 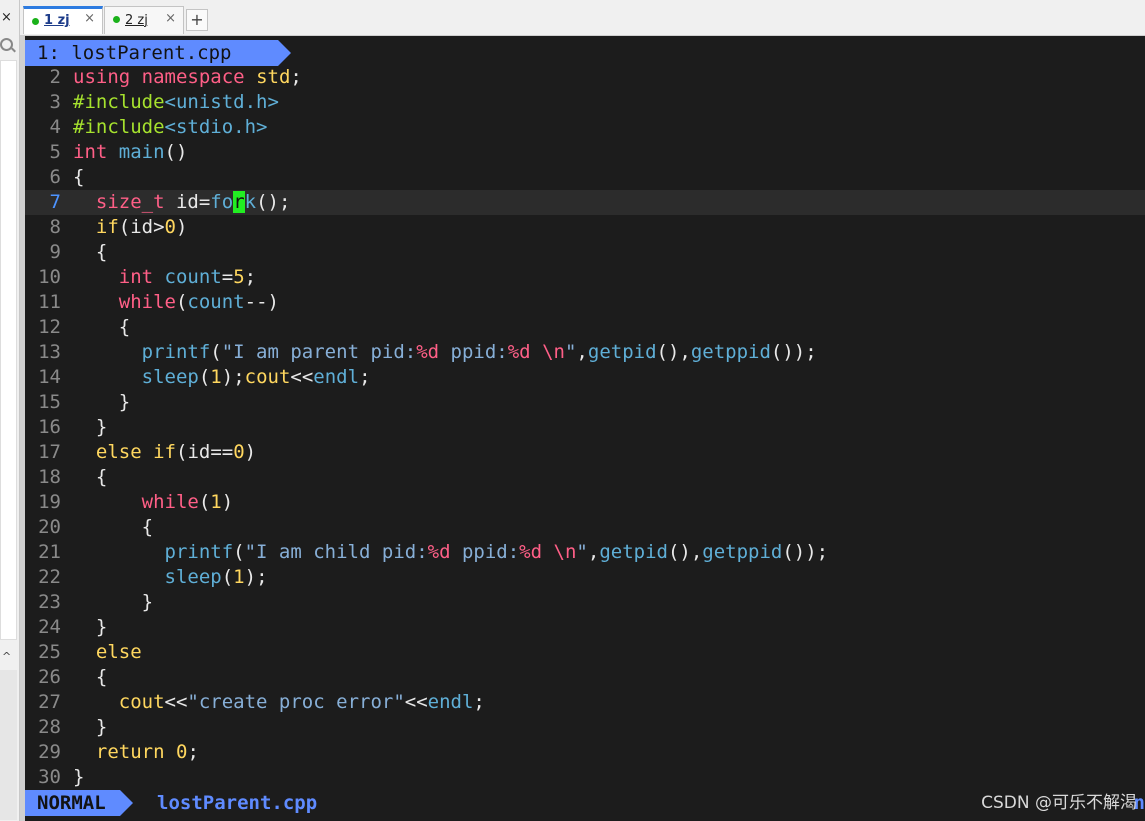 What do you see at coordinates (55, 152) in the screenshot?
I see `line-number: 5` at bounding box center [55, 152].